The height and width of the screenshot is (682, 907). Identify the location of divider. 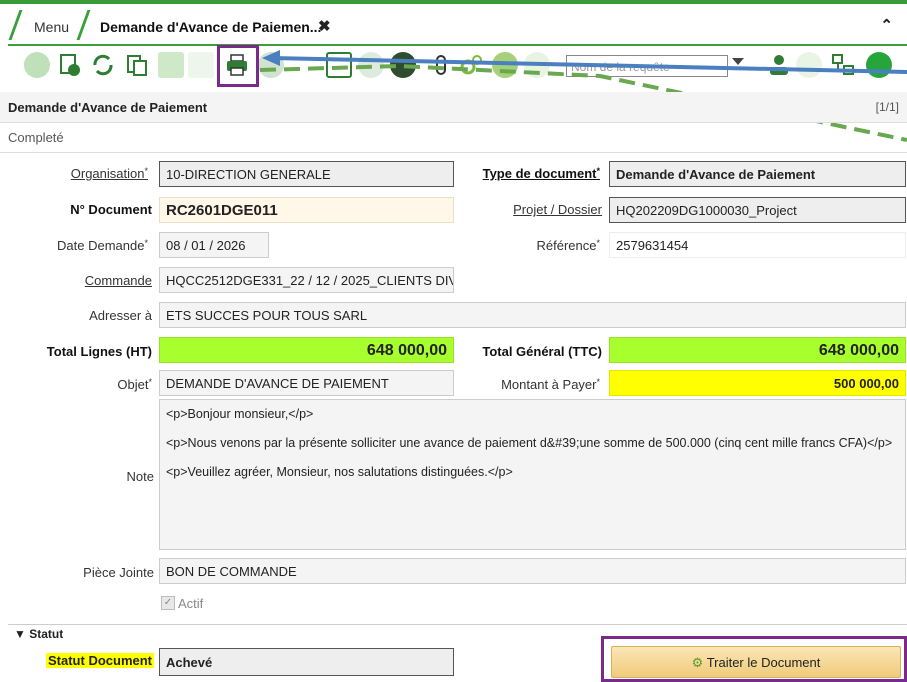
(453, 152).